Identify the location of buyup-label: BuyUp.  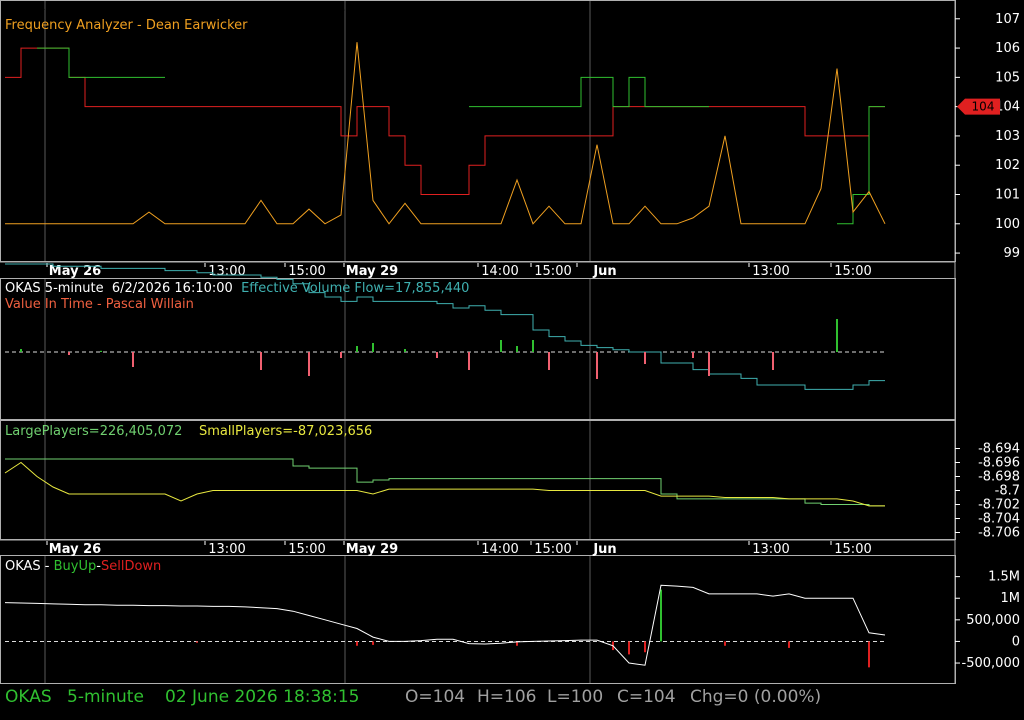
(75, 566).